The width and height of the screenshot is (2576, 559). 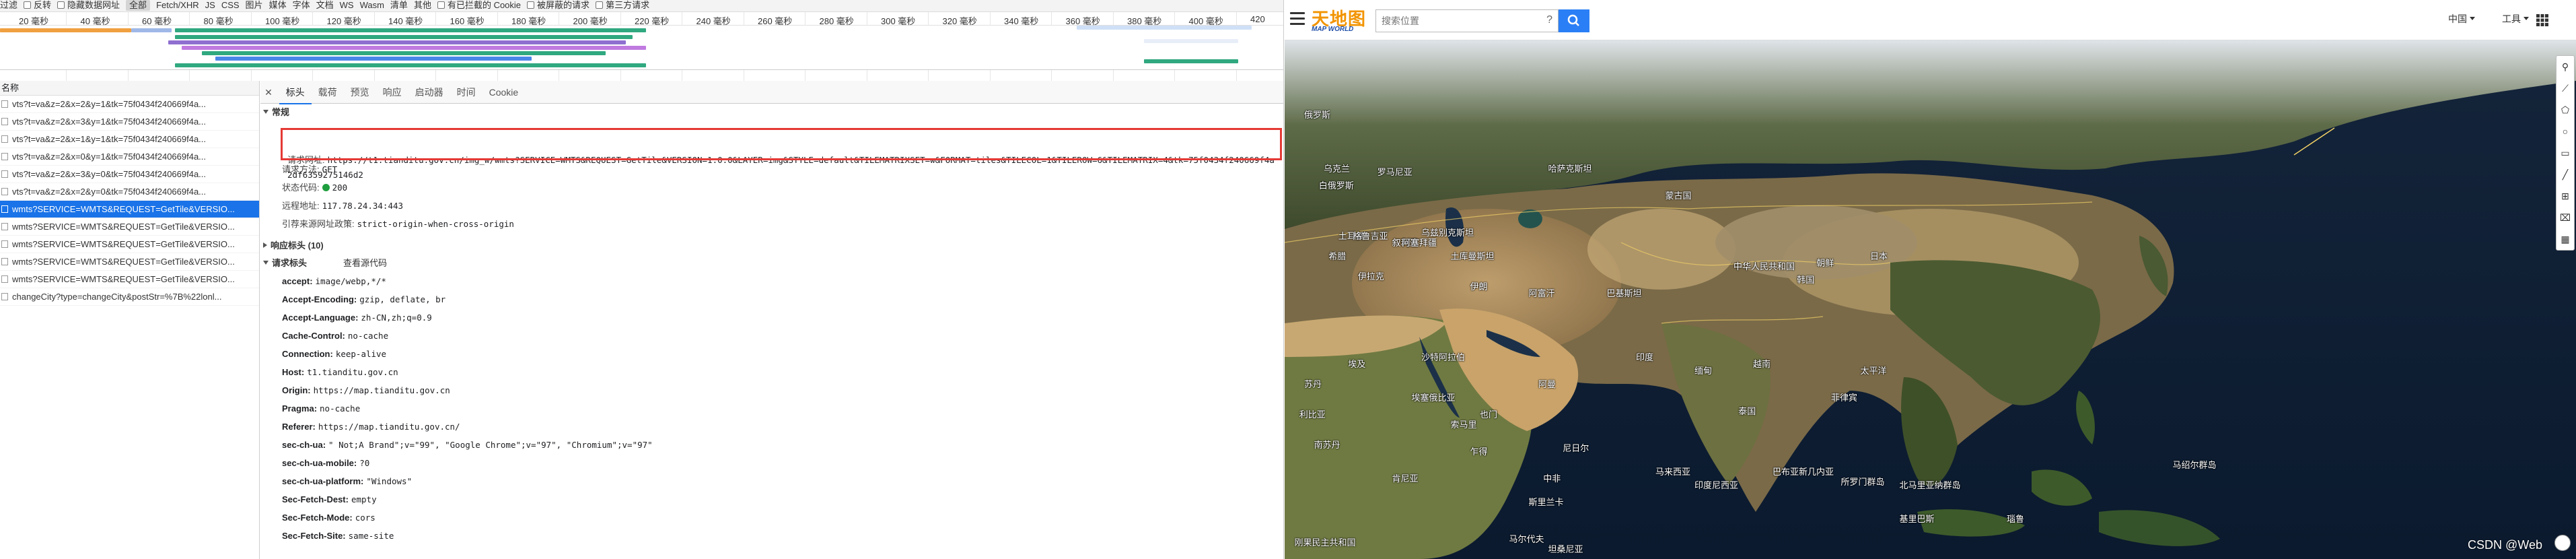 What do you see at coordinates (2565, 110) in the screenshot?
I see `polygon-icon: ⬠` at bounding box center [2565, 110].